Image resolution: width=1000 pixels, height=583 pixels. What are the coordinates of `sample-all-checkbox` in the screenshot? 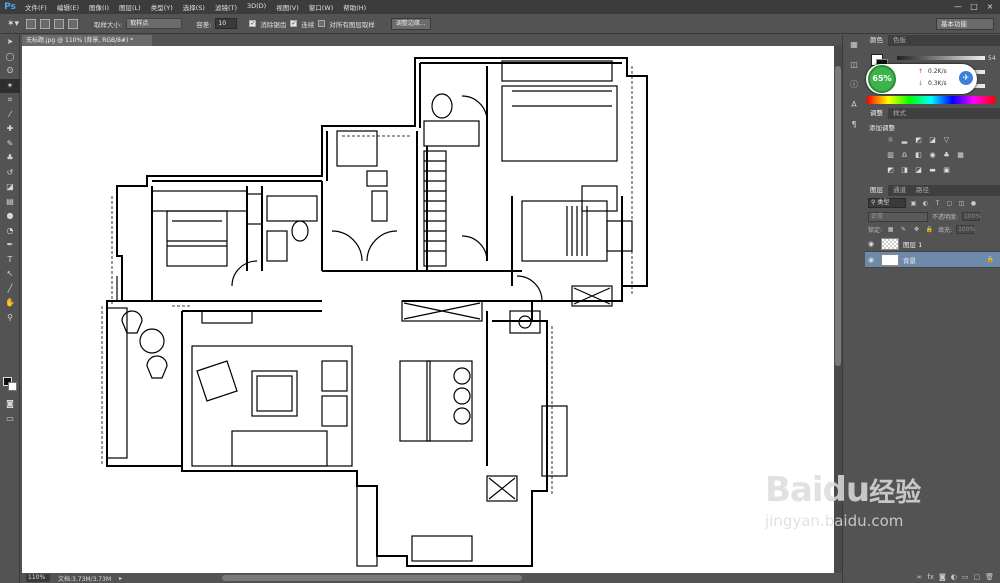 It's located at (322, 23).